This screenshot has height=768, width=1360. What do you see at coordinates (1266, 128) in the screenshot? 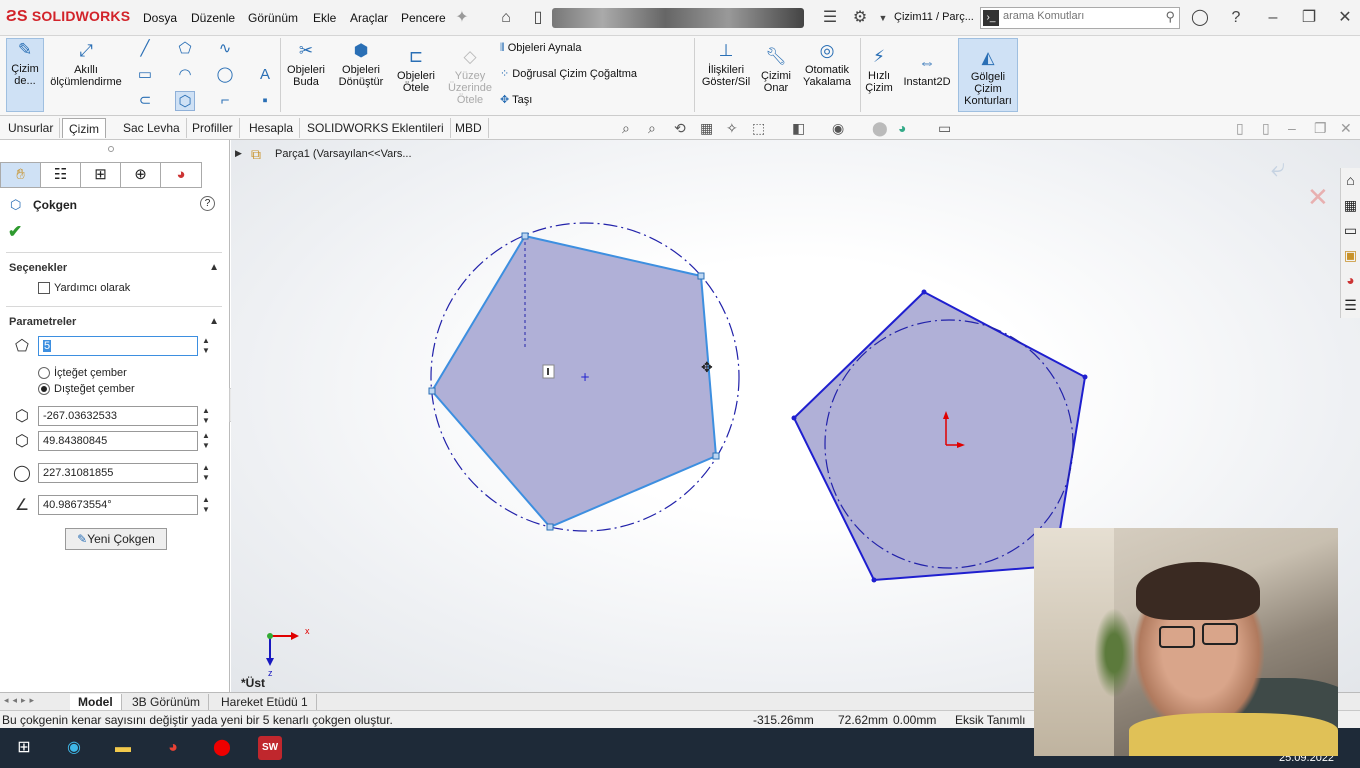
I see `tile-right-icon: ▯` at bounding box center [1266, 128].